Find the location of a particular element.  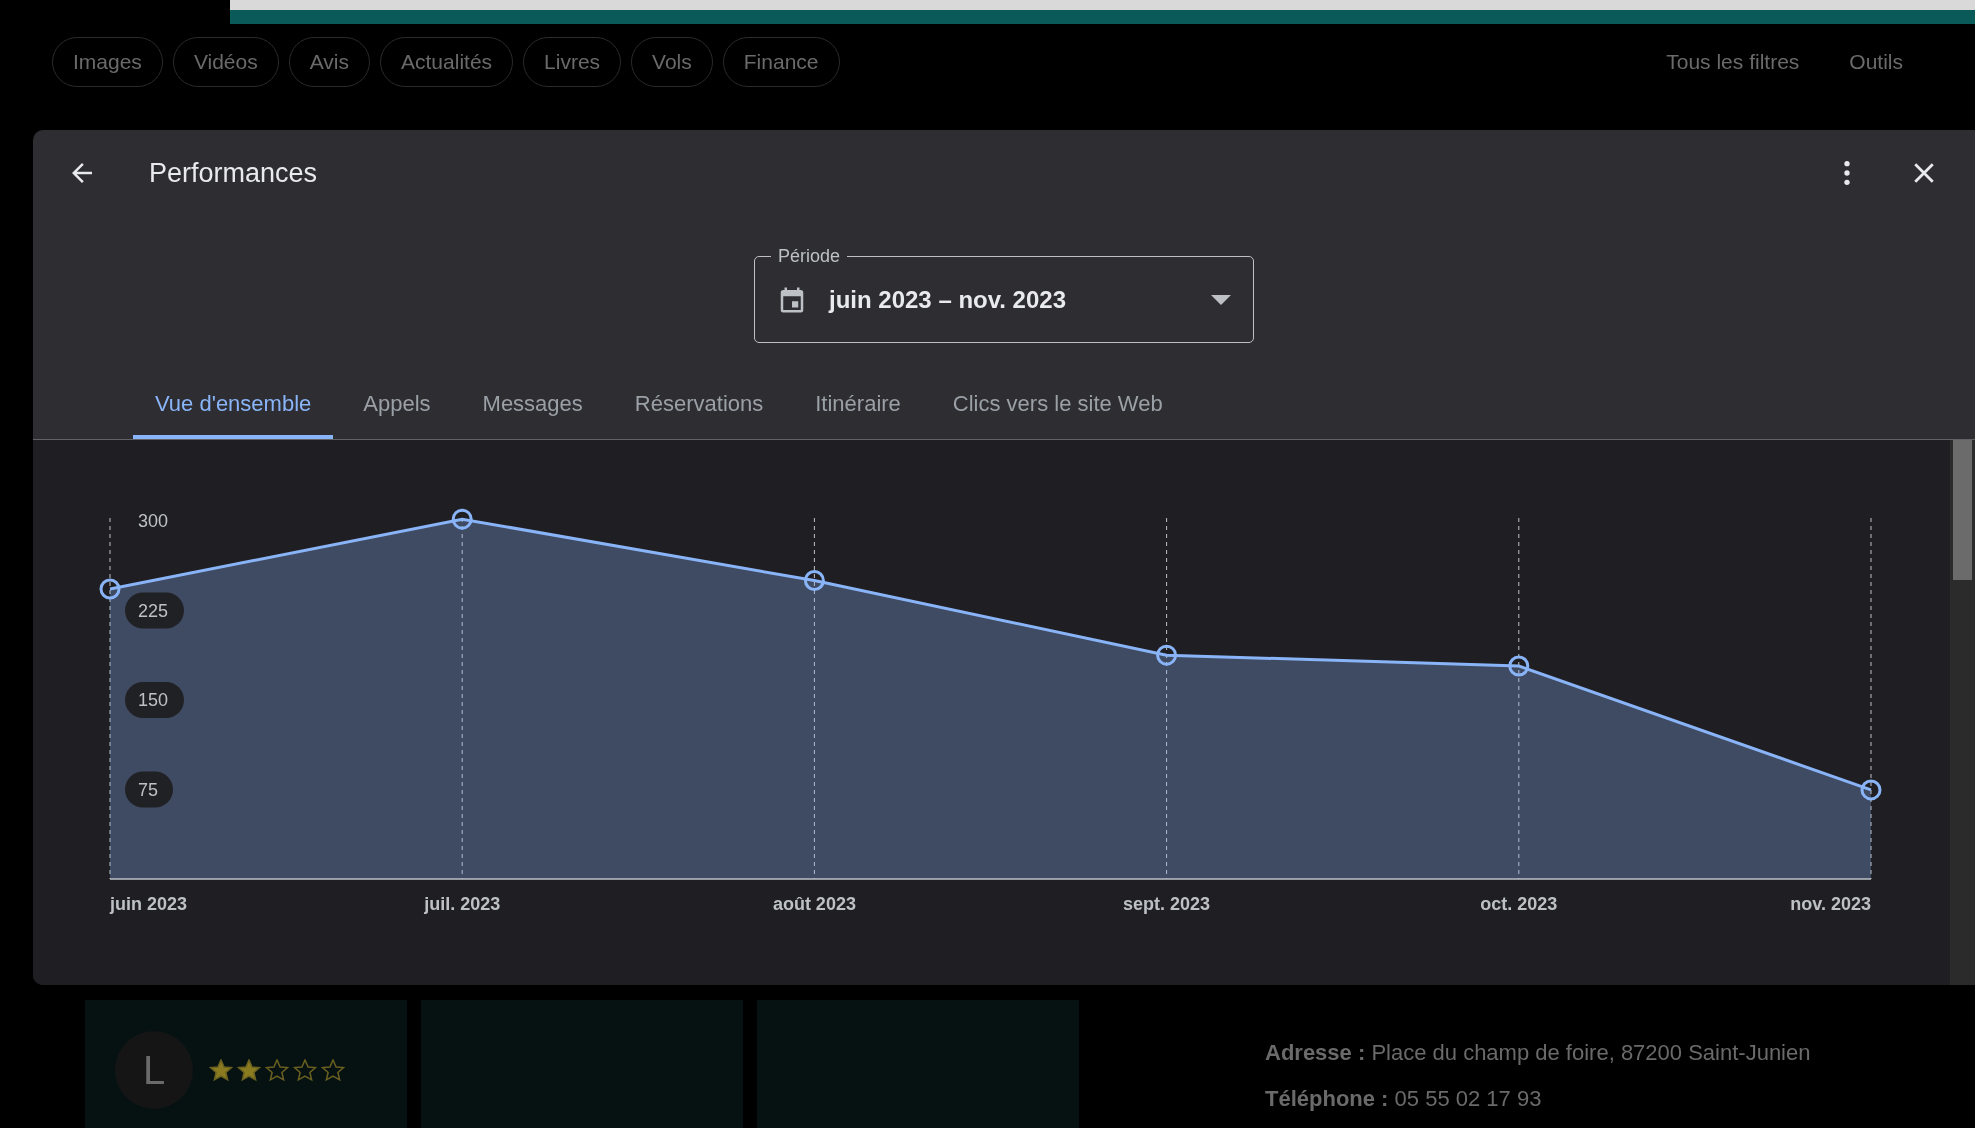

axis-label: 75 is located at coordinates (149, 789).